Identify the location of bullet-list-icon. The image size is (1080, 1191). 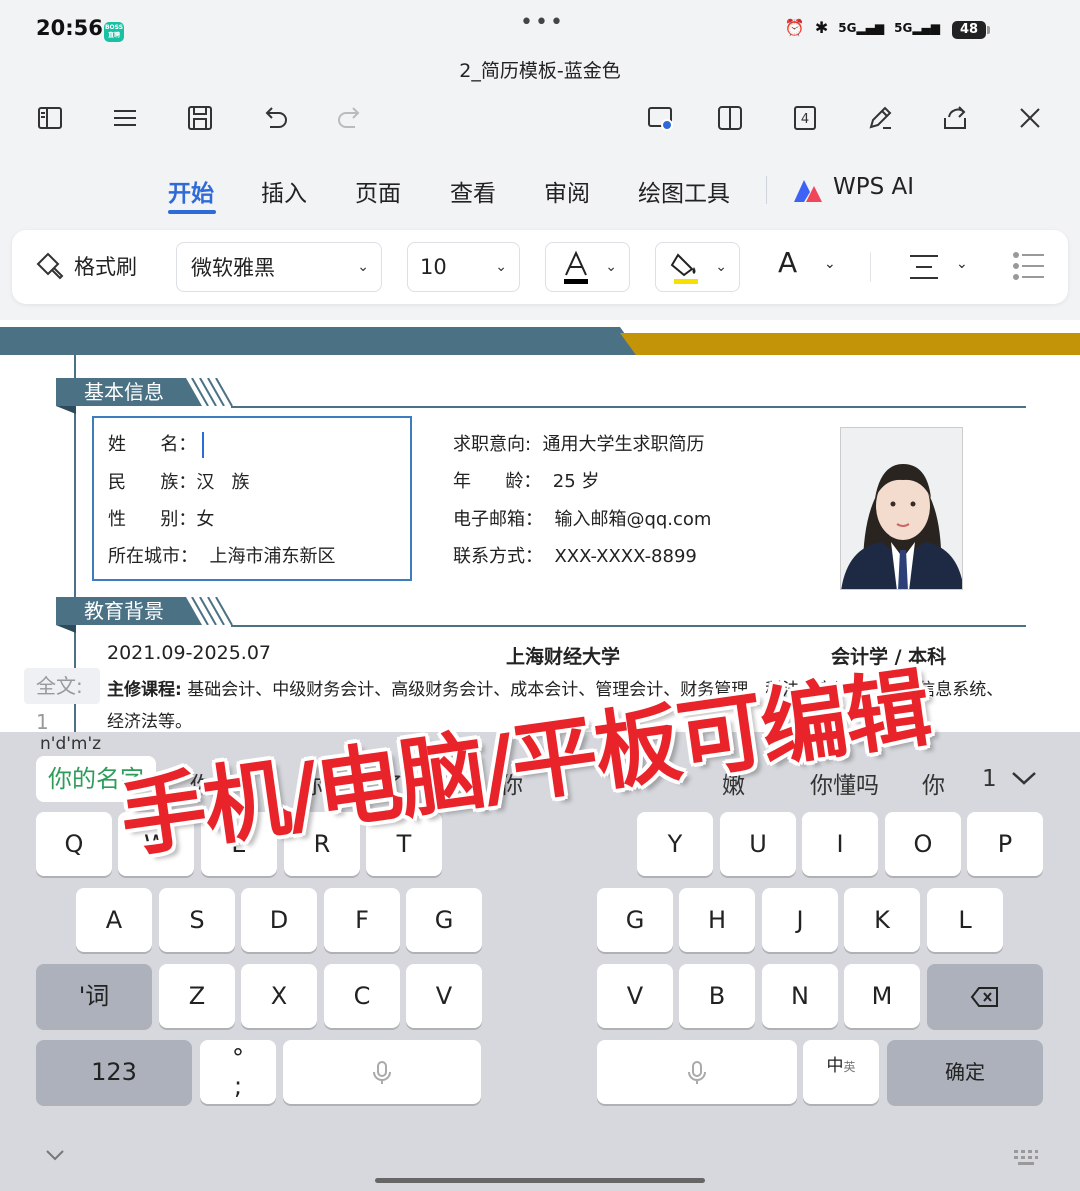
(1029, 266).